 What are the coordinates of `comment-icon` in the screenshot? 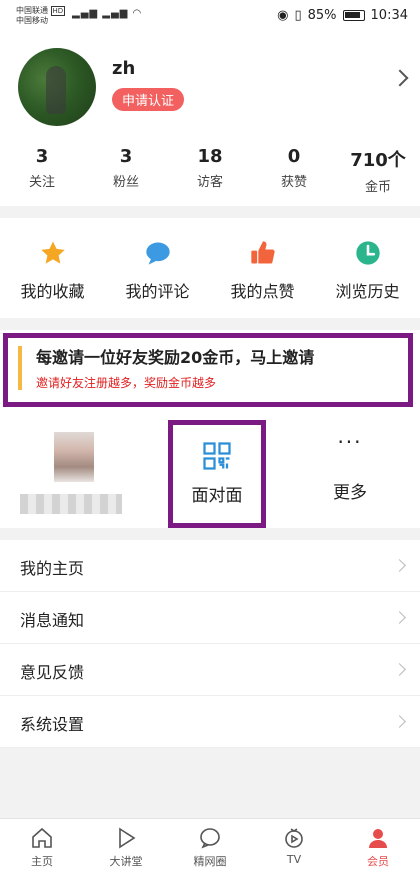 It's located at (157, 253).